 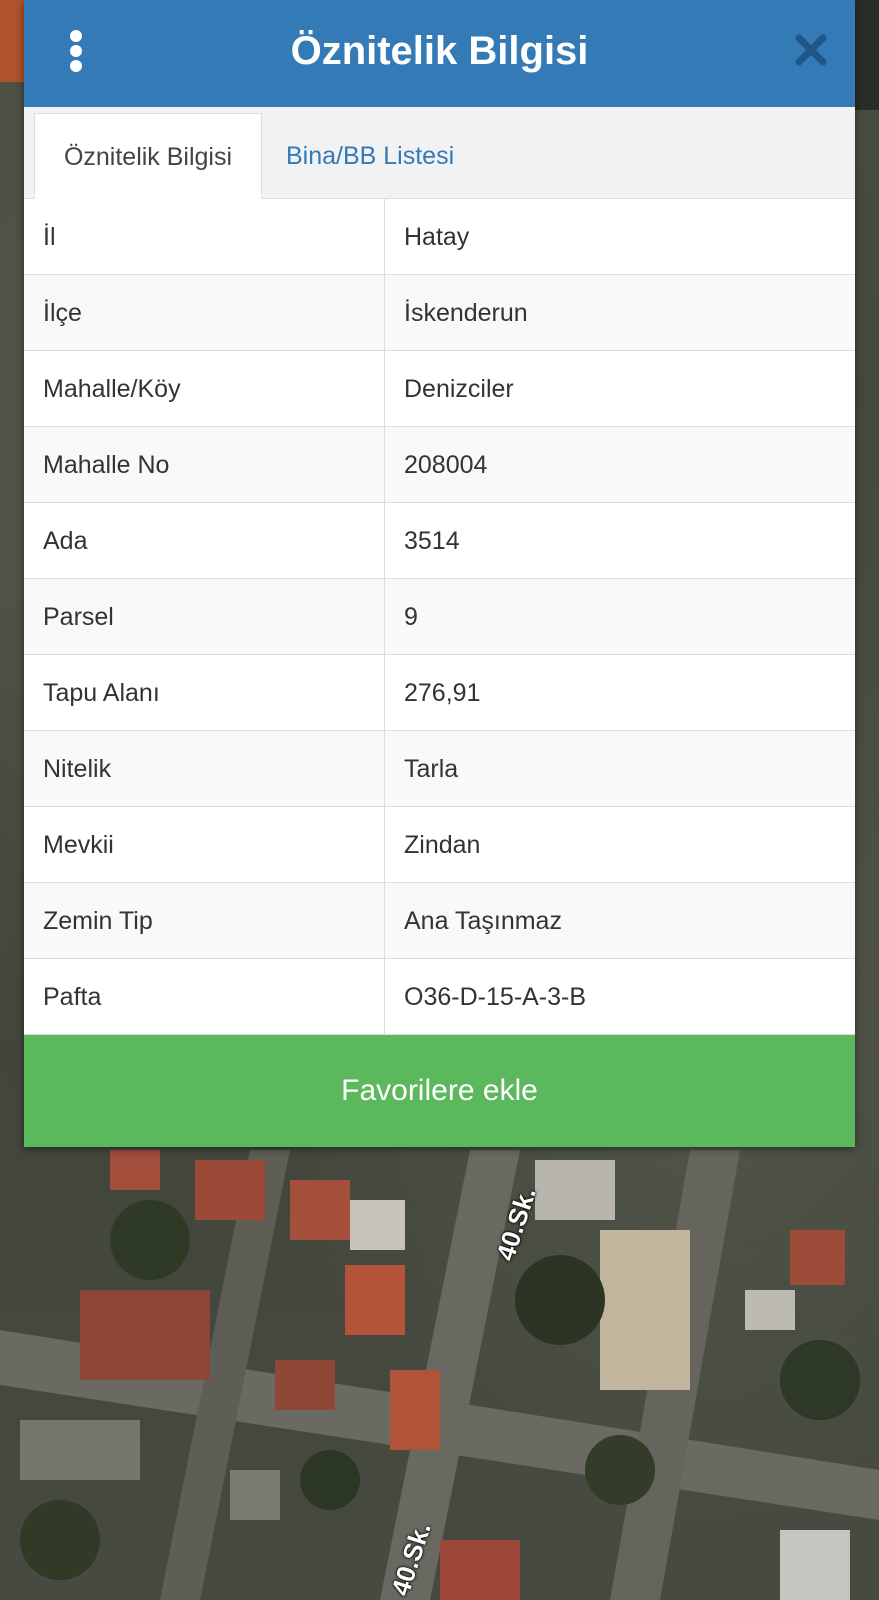 I want to click on row-label: Tapu Alanı, so click(x=204, y=692).